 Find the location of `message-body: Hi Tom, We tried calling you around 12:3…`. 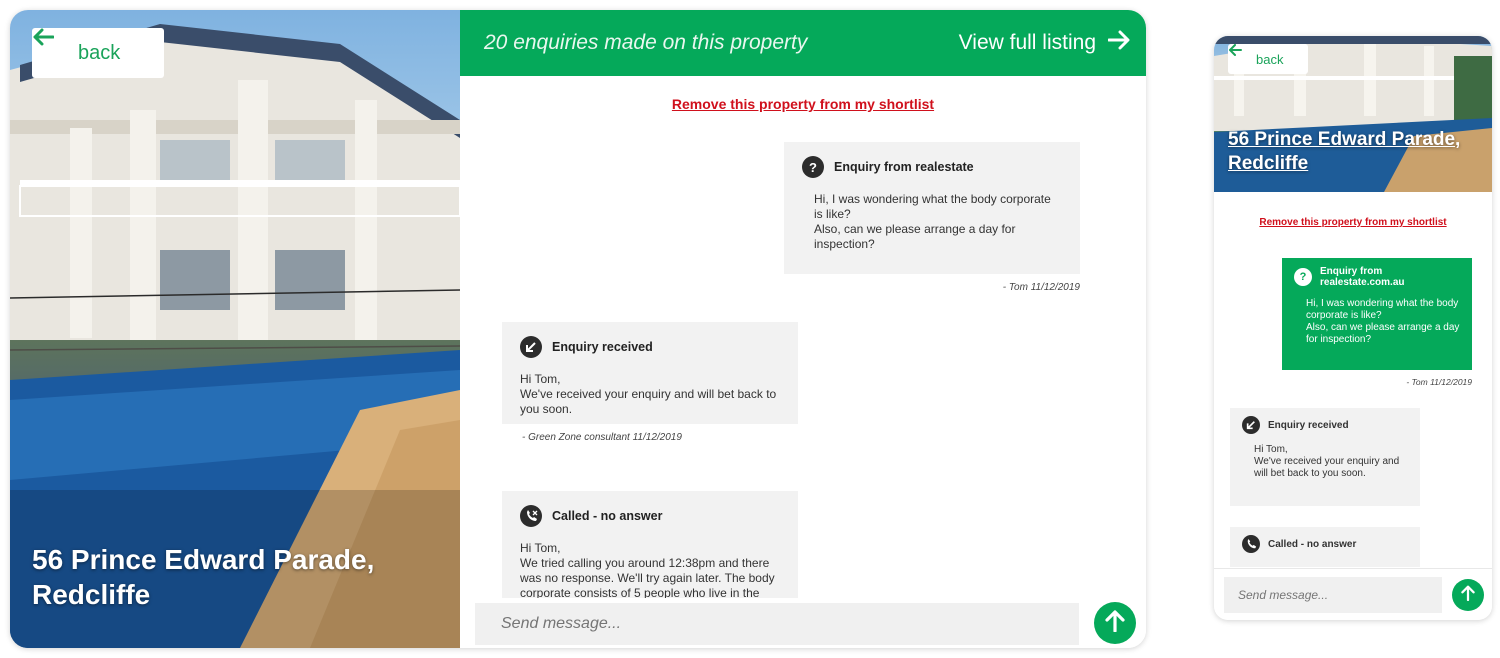

message-body: Hi Tom, We tried calling you around 12:3… is located at coordinates (647, 570).